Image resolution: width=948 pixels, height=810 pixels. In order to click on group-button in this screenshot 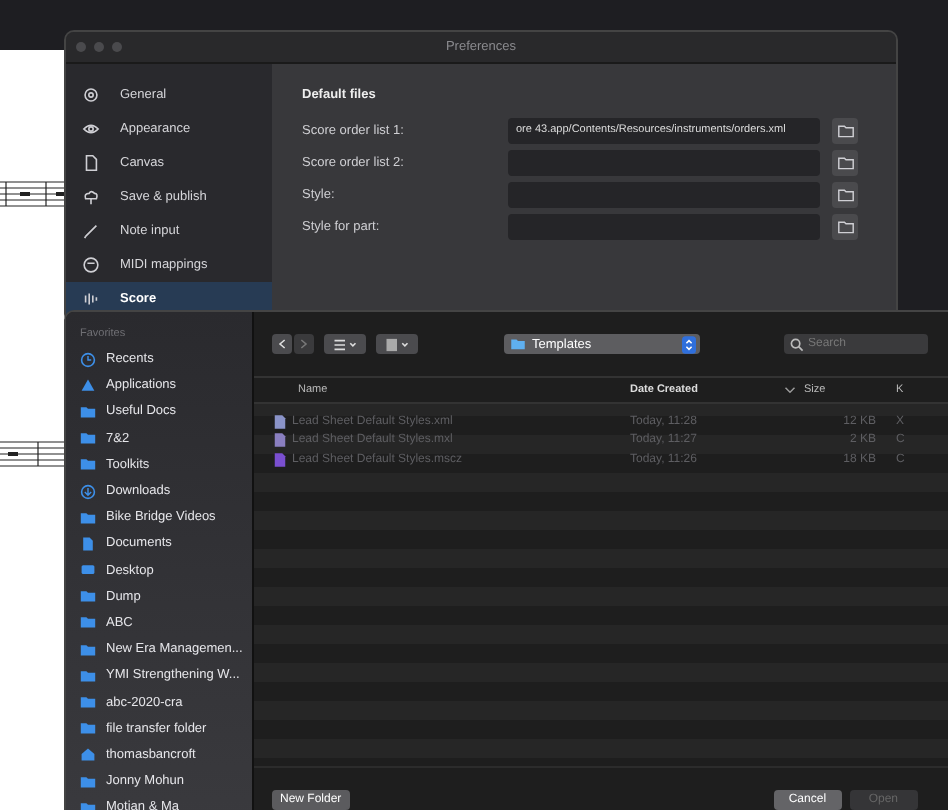, I will do `click(397, 344)`.